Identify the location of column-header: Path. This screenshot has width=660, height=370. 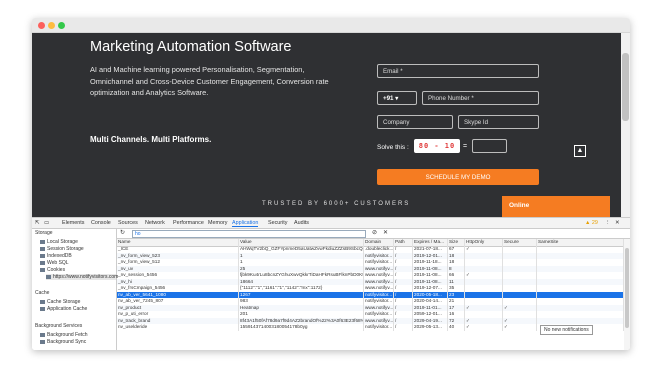
(403, 242).